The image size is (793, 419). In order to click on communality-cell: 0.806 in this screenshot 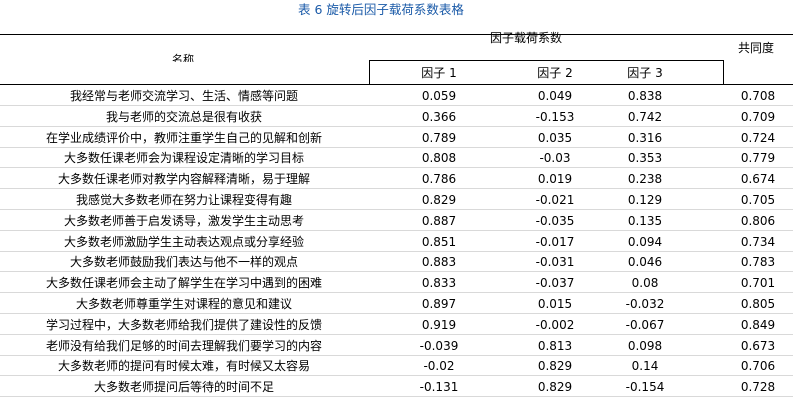, I will do `click(758, 221)`.